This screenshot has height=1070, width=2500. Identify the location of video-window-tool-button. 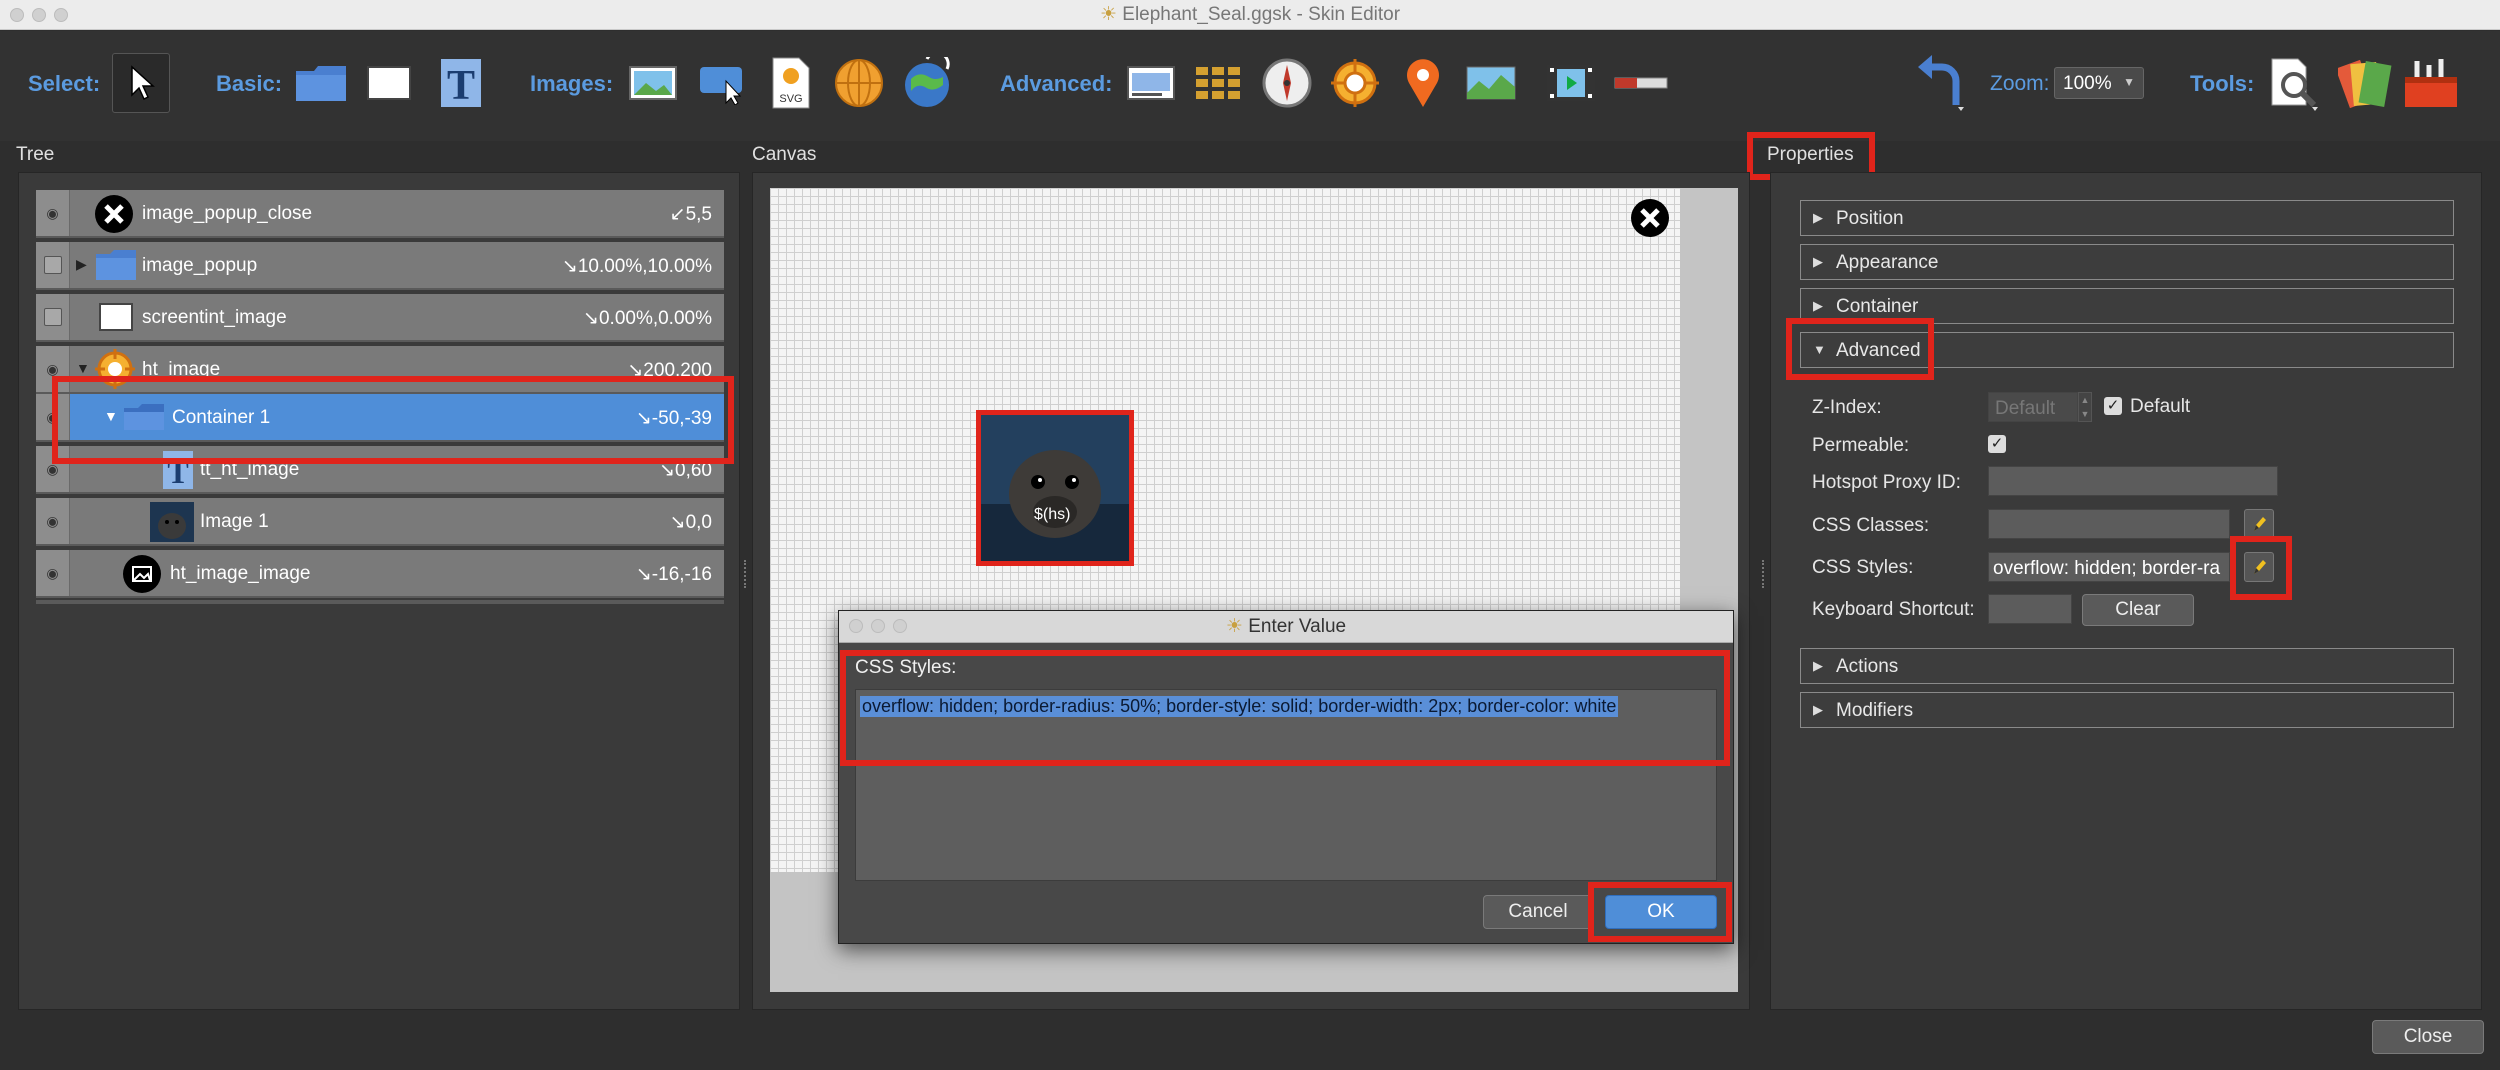
(1151, 83).